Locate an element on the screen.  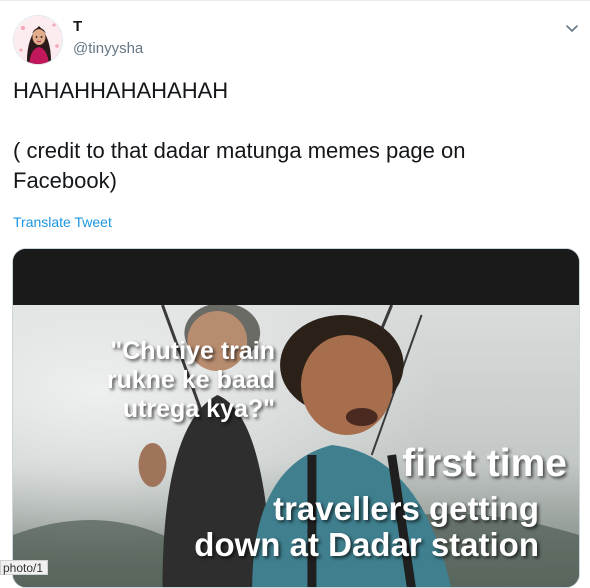
chevron-down-icon is located at coordinates (572, 28).